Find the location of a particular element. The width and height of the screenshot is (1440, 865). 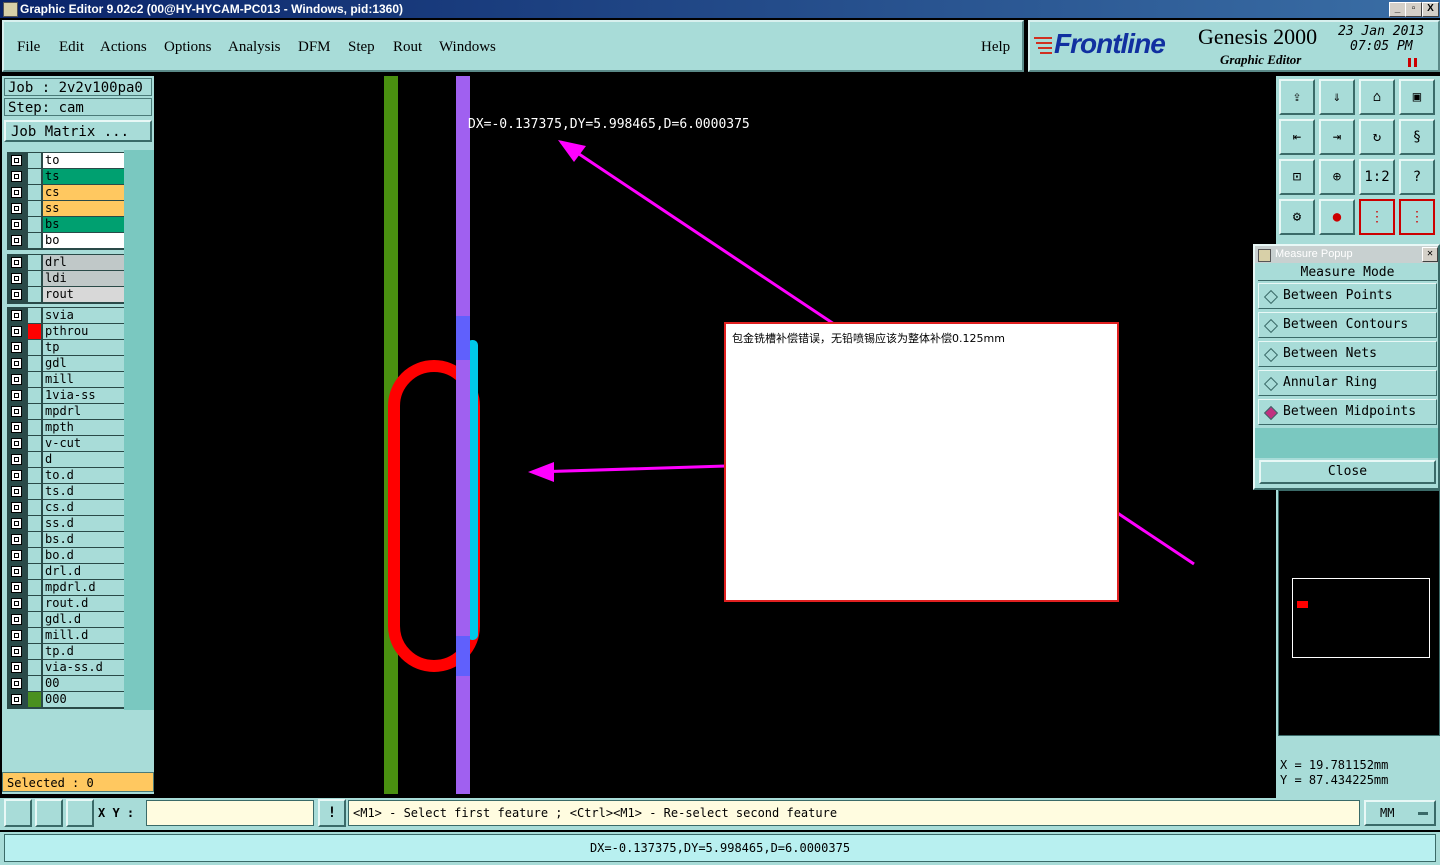

redraw-icon: ↻ is located at coordinates (1377, 137).